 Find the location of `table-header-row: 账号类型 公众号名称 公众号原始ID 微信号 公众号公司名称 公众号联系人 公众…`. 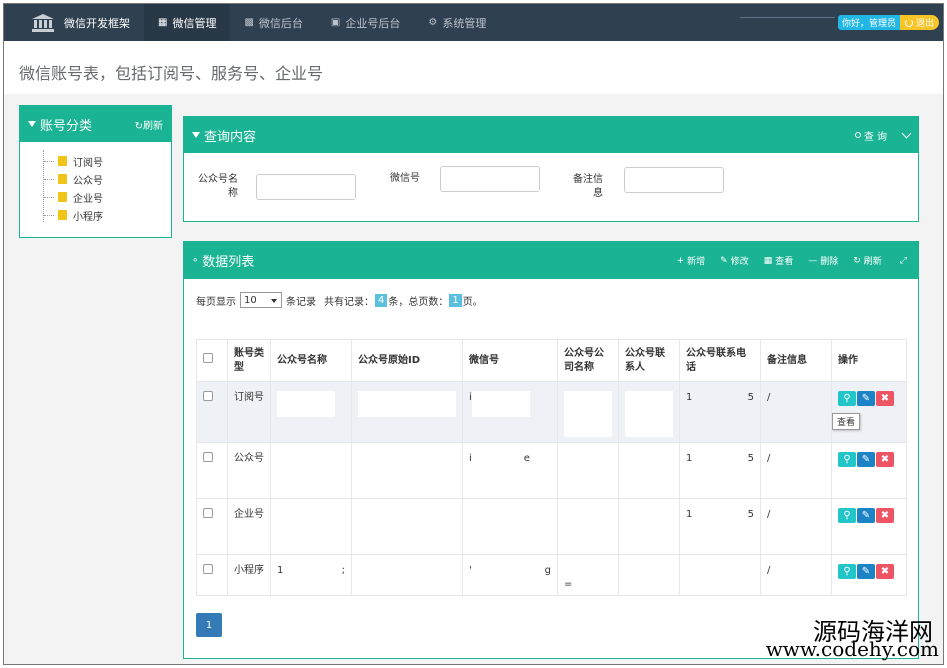

table-header-row: 账号类型 公众号名称 公众号原始ID 微信号 公众号公司名称 公众号联系人 公众… is located at coordinates (551, 360).